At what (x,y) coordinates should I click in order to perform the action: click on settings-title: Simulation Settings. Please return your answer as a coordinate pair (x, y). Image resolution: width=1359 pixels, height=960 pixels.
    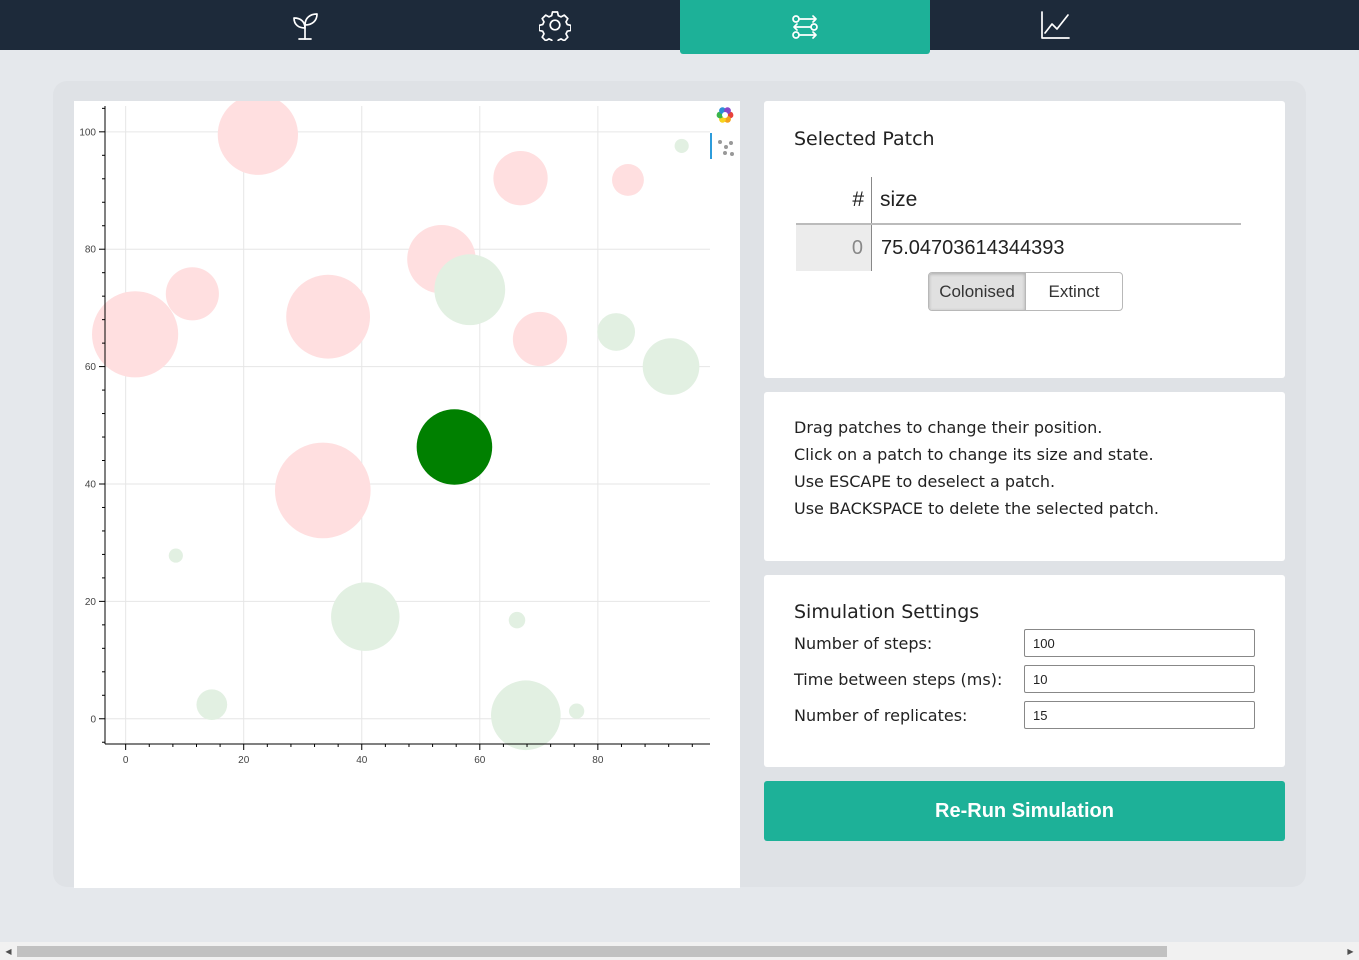
    Looking at the image, I should click on (887, 612).